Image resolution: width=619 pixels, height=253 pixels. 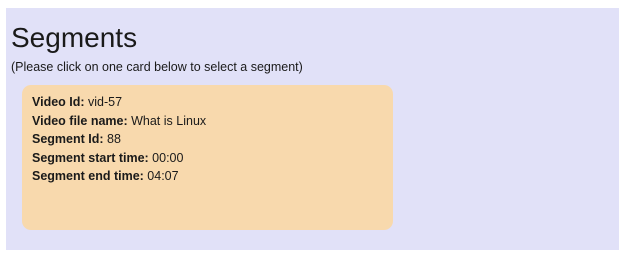 What do you see at coordinates (82, 120) in the screenshot?
I see `field-label: Video file name:` at bounding box center [82, 120].